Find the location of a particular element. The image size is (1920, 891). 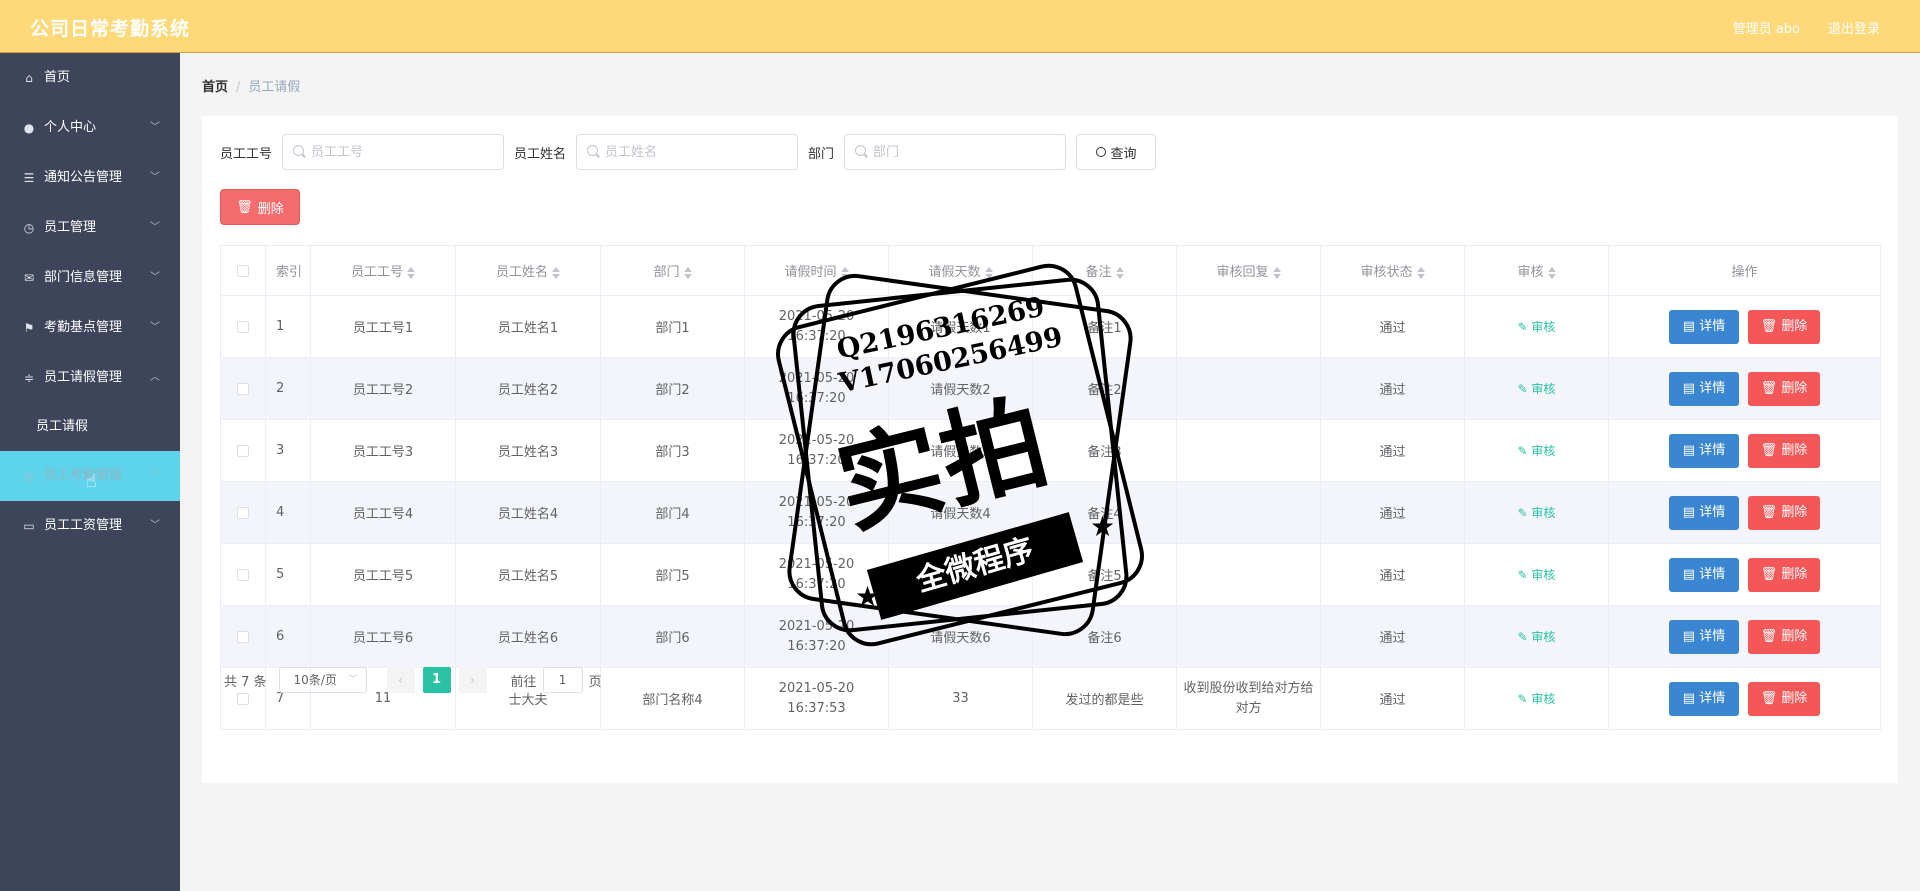

delete-label: 删除 is located at coordinates (1794, 388).